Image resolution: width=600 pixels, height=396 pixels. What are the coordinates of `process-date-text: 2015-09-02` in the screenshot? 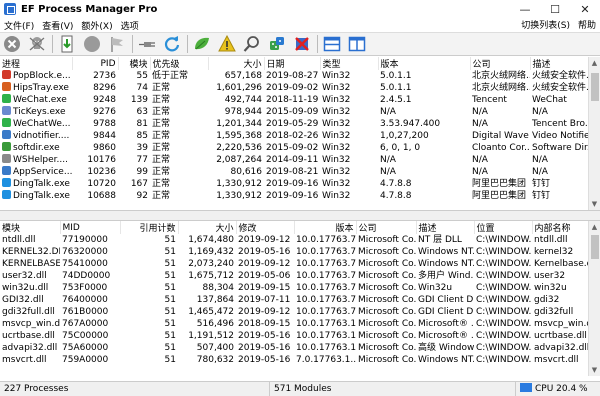 It's located at (292, 148).